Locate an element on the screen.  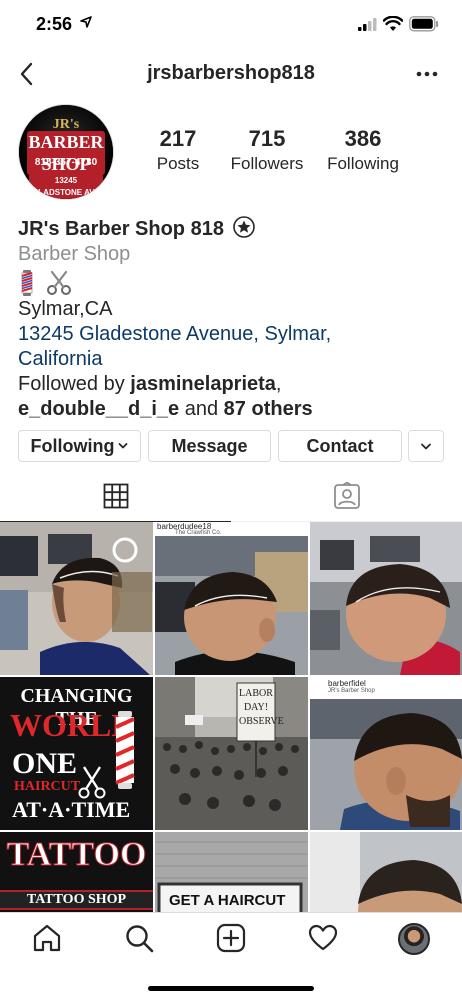
wifi-icon is located at coordinates (393, 23).